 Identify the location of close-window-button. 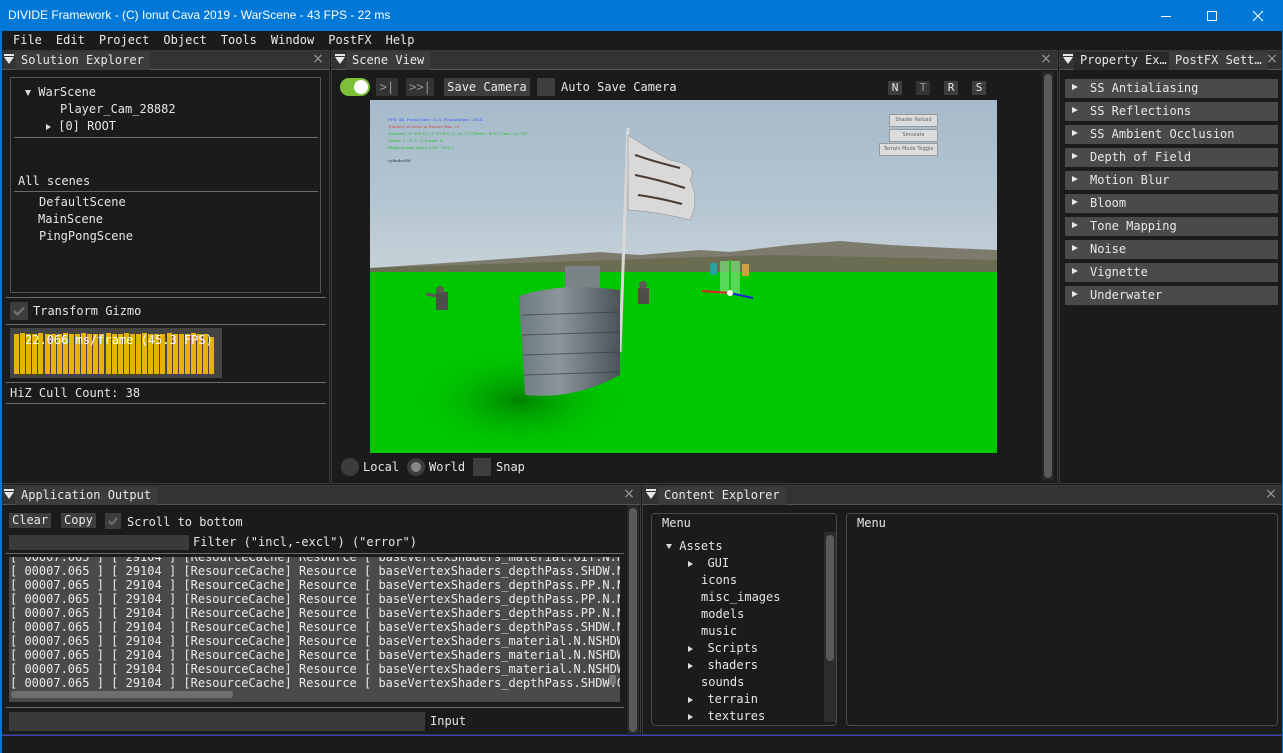
(1258, 15).